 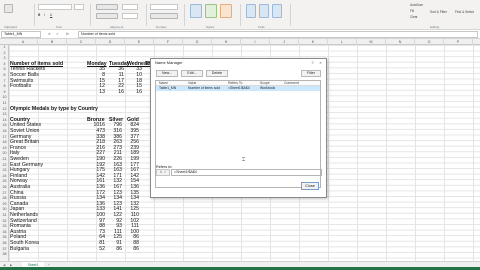 What do you see at coordinates (238, 62) in the screenshot?
I see `dialog-titlebar: Name Manager ? ×` at bounding box center [238, 62].